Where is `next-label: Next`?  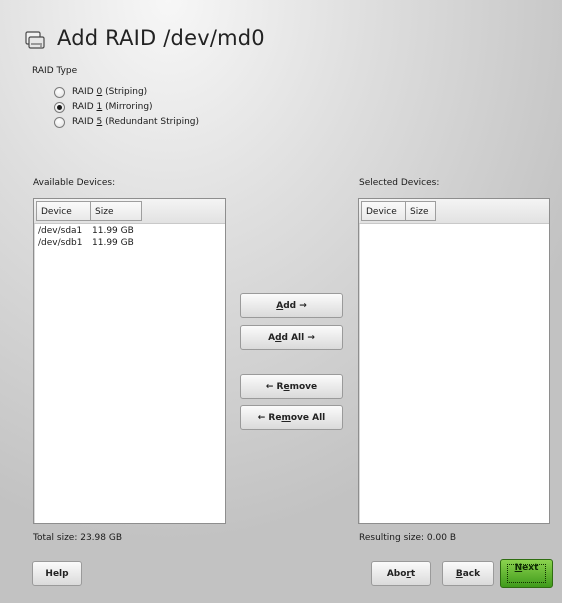
next-label: Next is located at coordinates (526, 568).